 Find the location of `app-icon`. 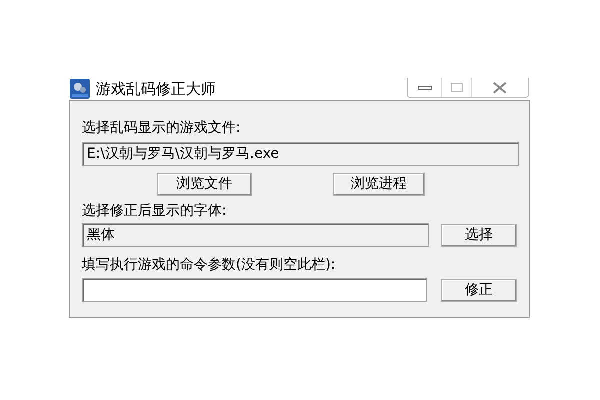

app-icon is located at coordinates (80, 89).